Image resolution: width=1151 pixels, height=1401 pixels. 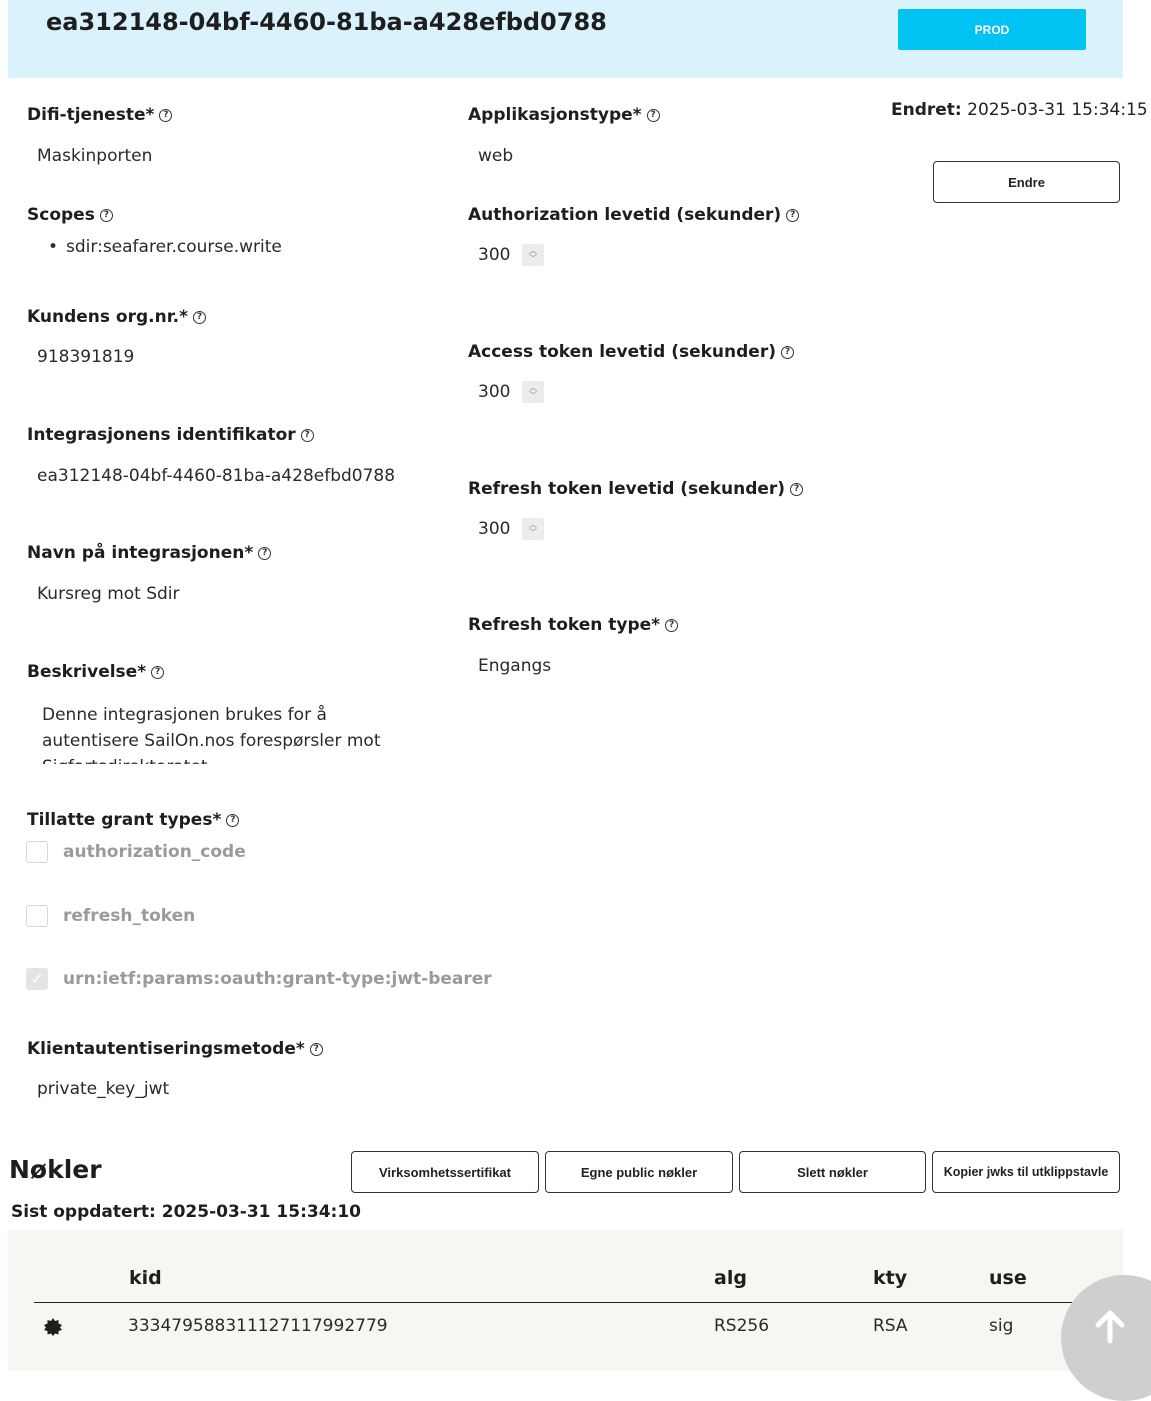 What do you see at coordinates (445, 1172) in the screenshot?
I see `business-certificate-button: Virksomhetssertifikat` at bounding box center [445, 1172].